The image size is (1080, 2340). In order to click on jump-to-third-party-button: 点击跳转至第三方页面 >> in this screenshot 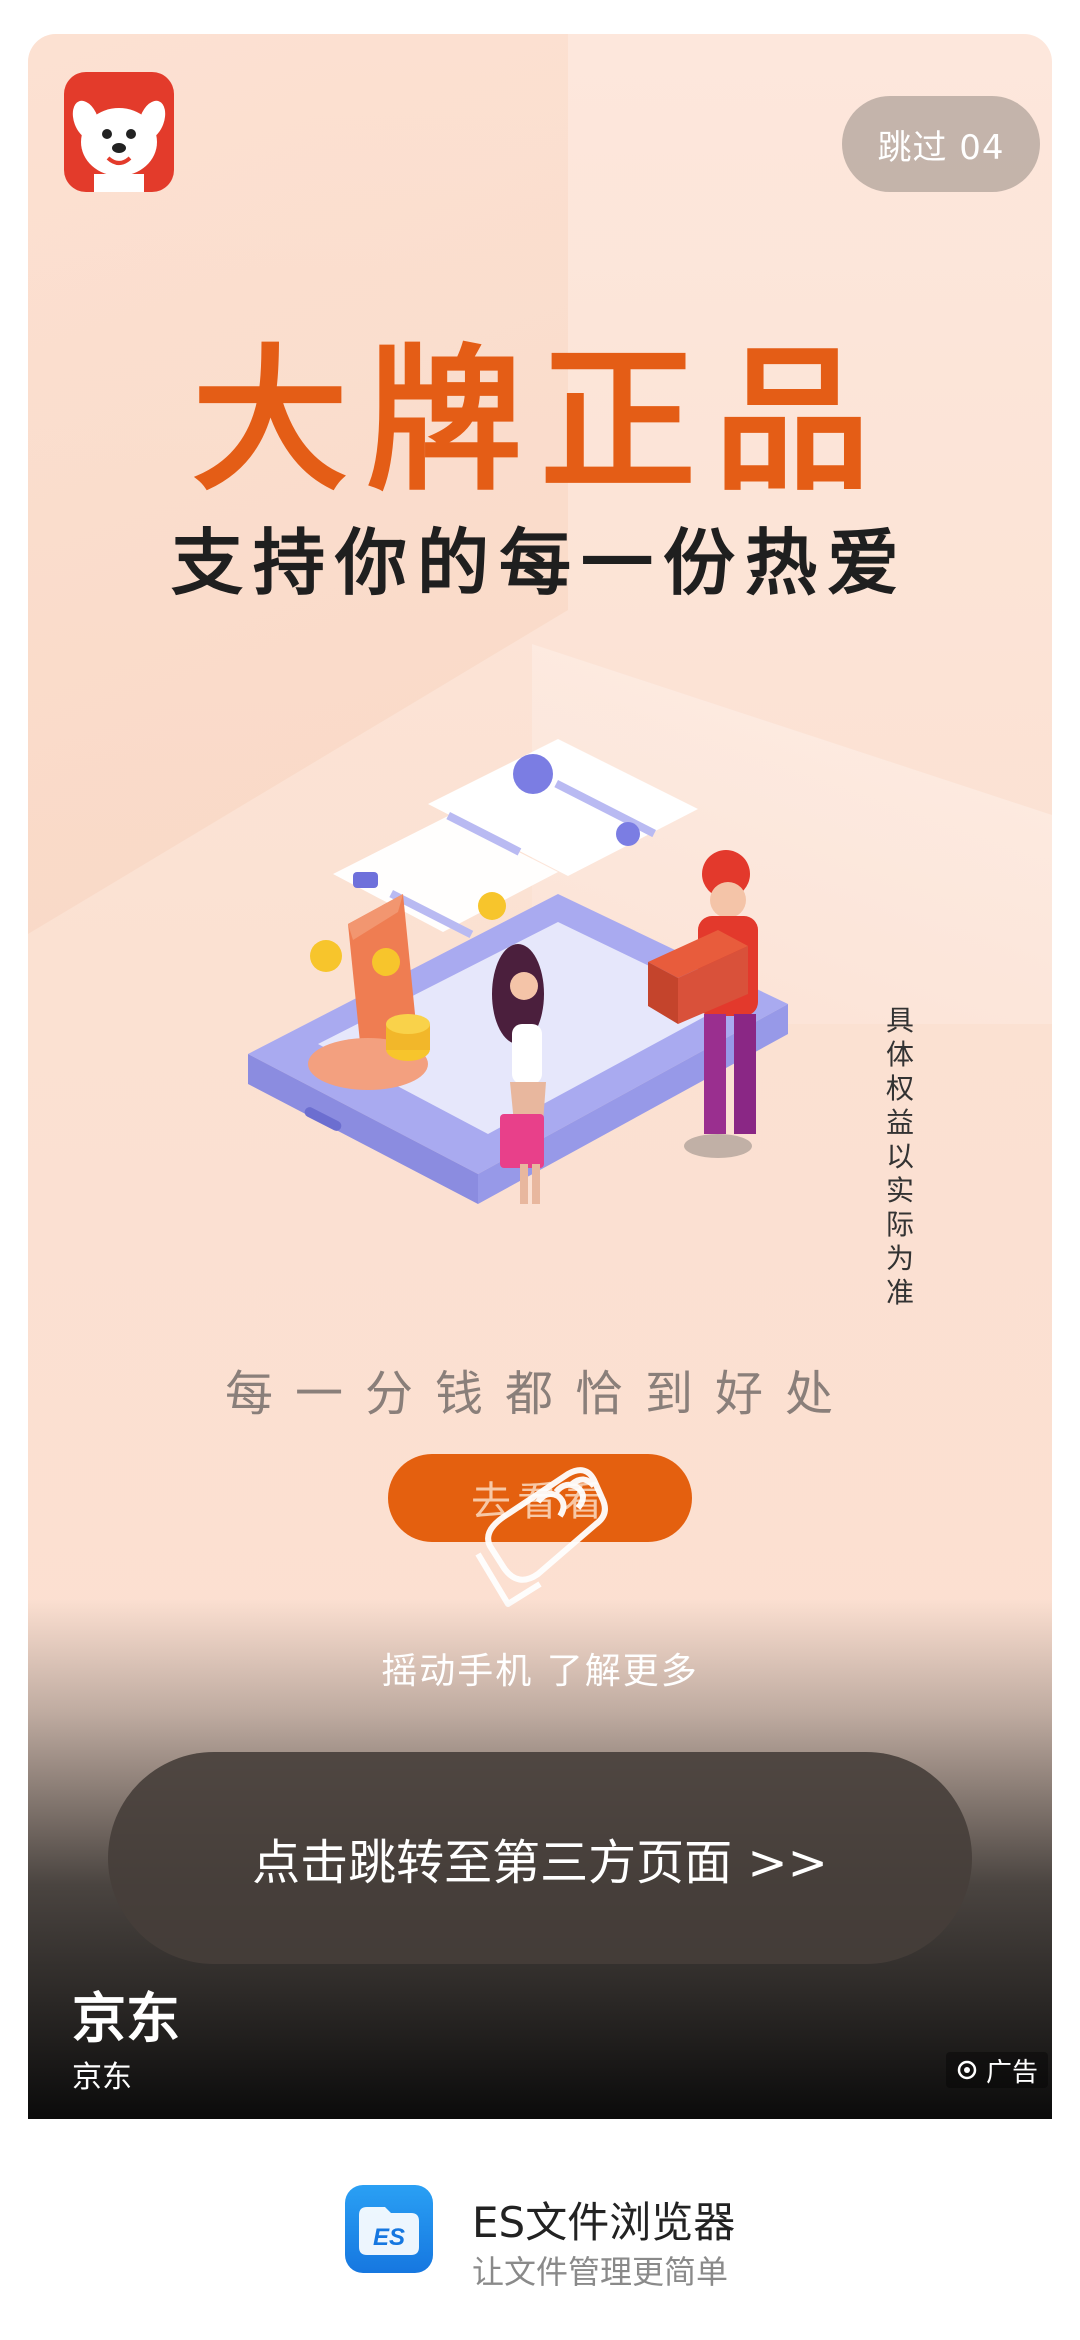, I will do `click(540, 1858)`.